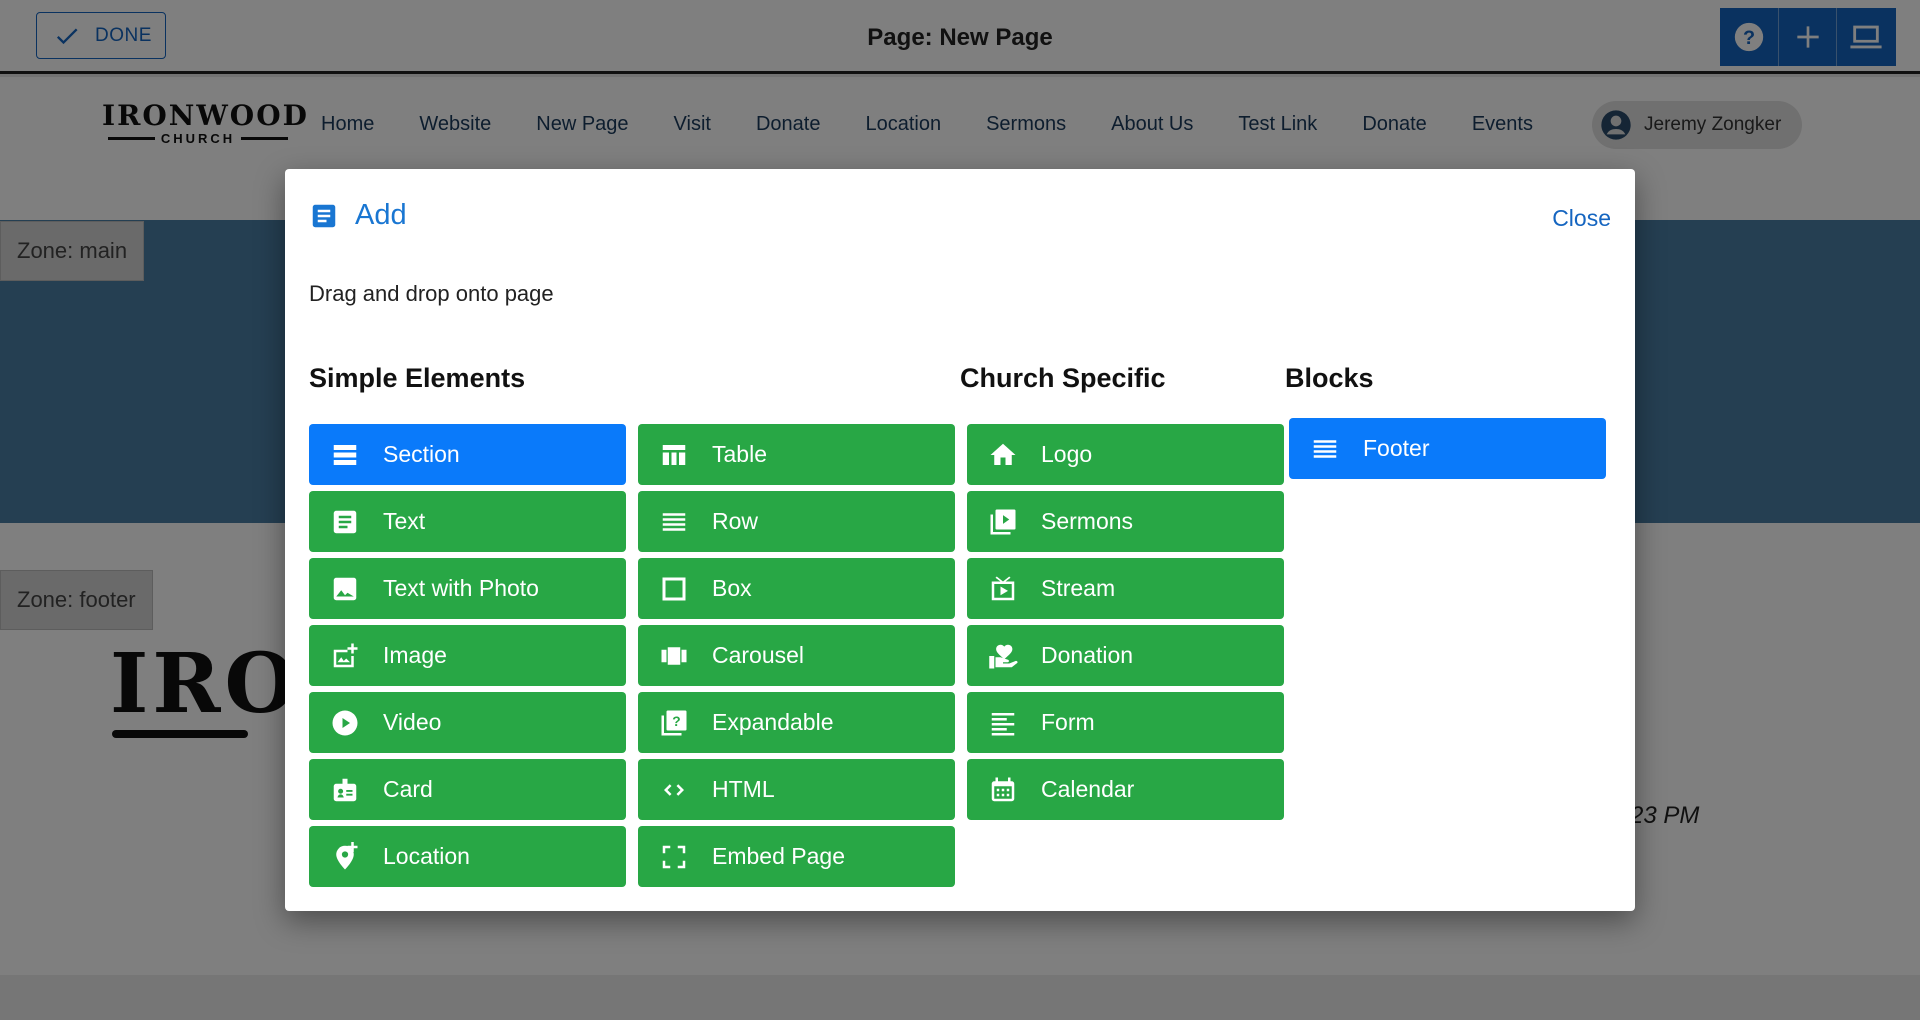  Describe the element at coordinates (739, 454) in the screenshot. I see `tile-label: Table` at that location.